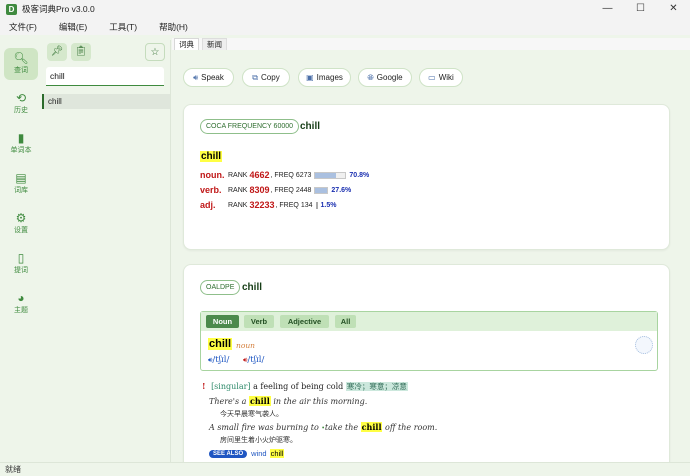  Describe the element at coordinates (431, 44) in the screenshot. I see `tab-bar: 词典 新闻` at that location.